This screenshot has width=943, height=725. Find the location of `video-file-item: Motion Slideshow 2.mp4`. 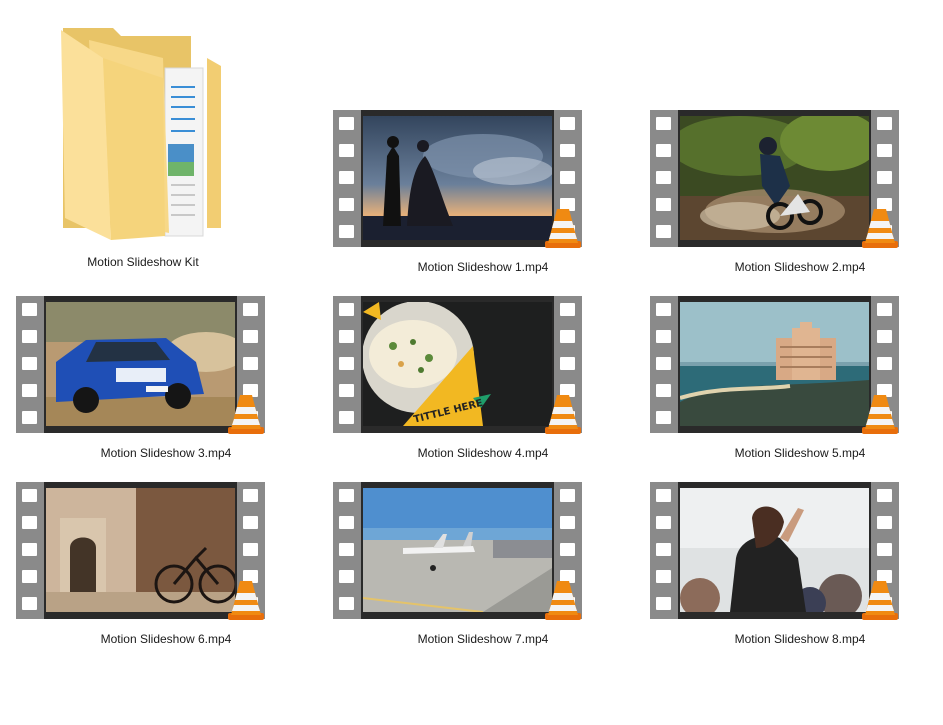

video-file-item: Motion Slideshow 2.mp4 is located at coordinates (796, 200).